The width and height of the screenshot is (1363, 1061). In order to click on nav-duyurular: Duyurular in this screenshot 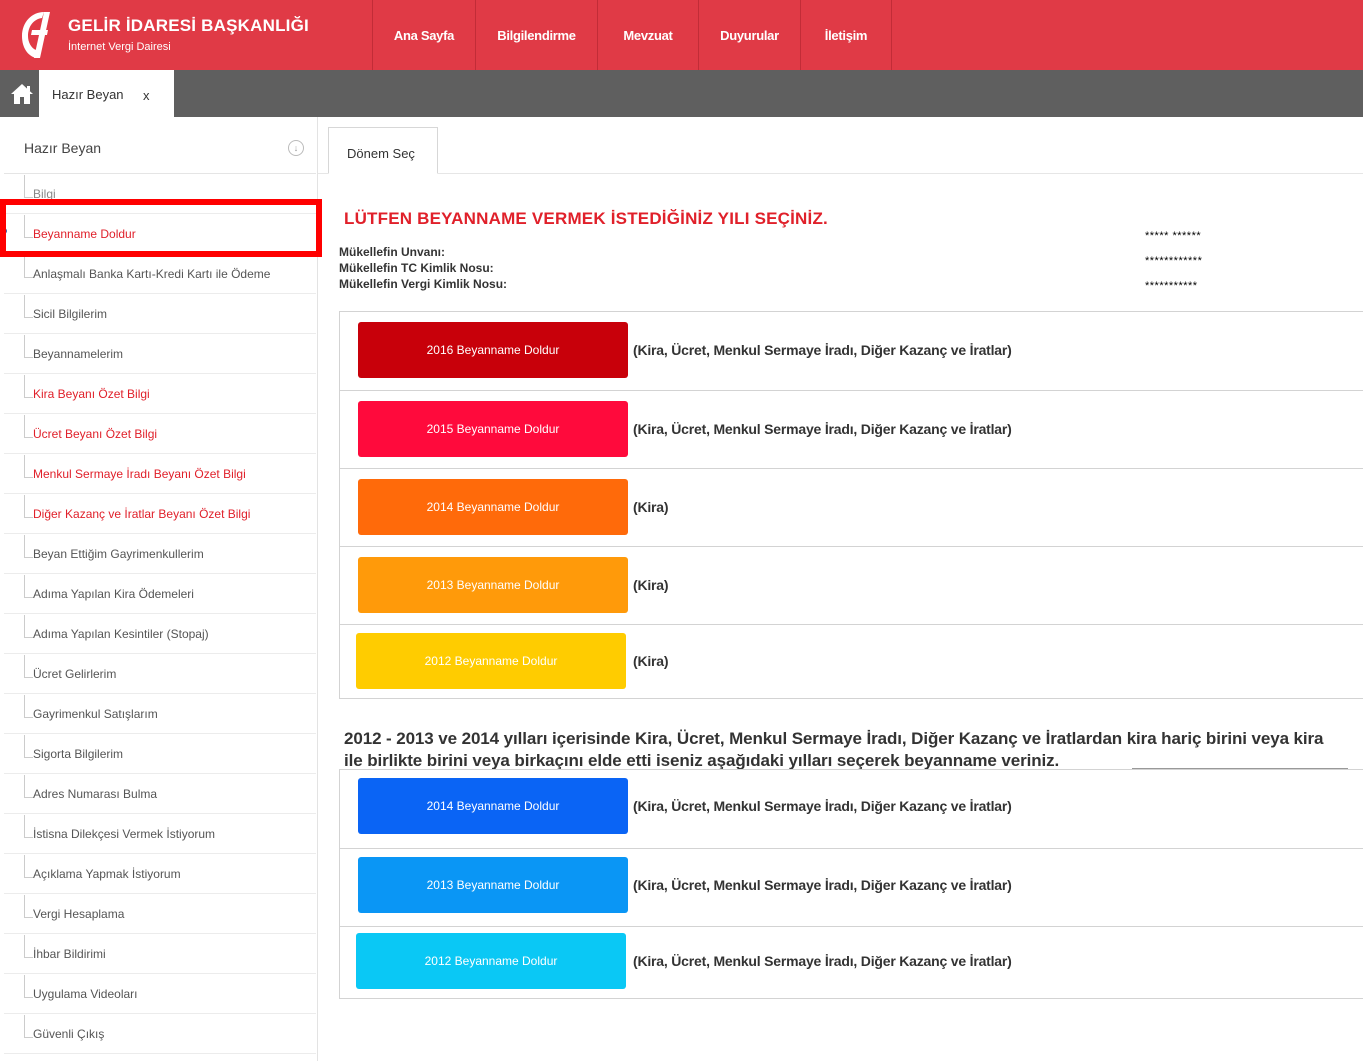, I will do `click(750, 35)`.